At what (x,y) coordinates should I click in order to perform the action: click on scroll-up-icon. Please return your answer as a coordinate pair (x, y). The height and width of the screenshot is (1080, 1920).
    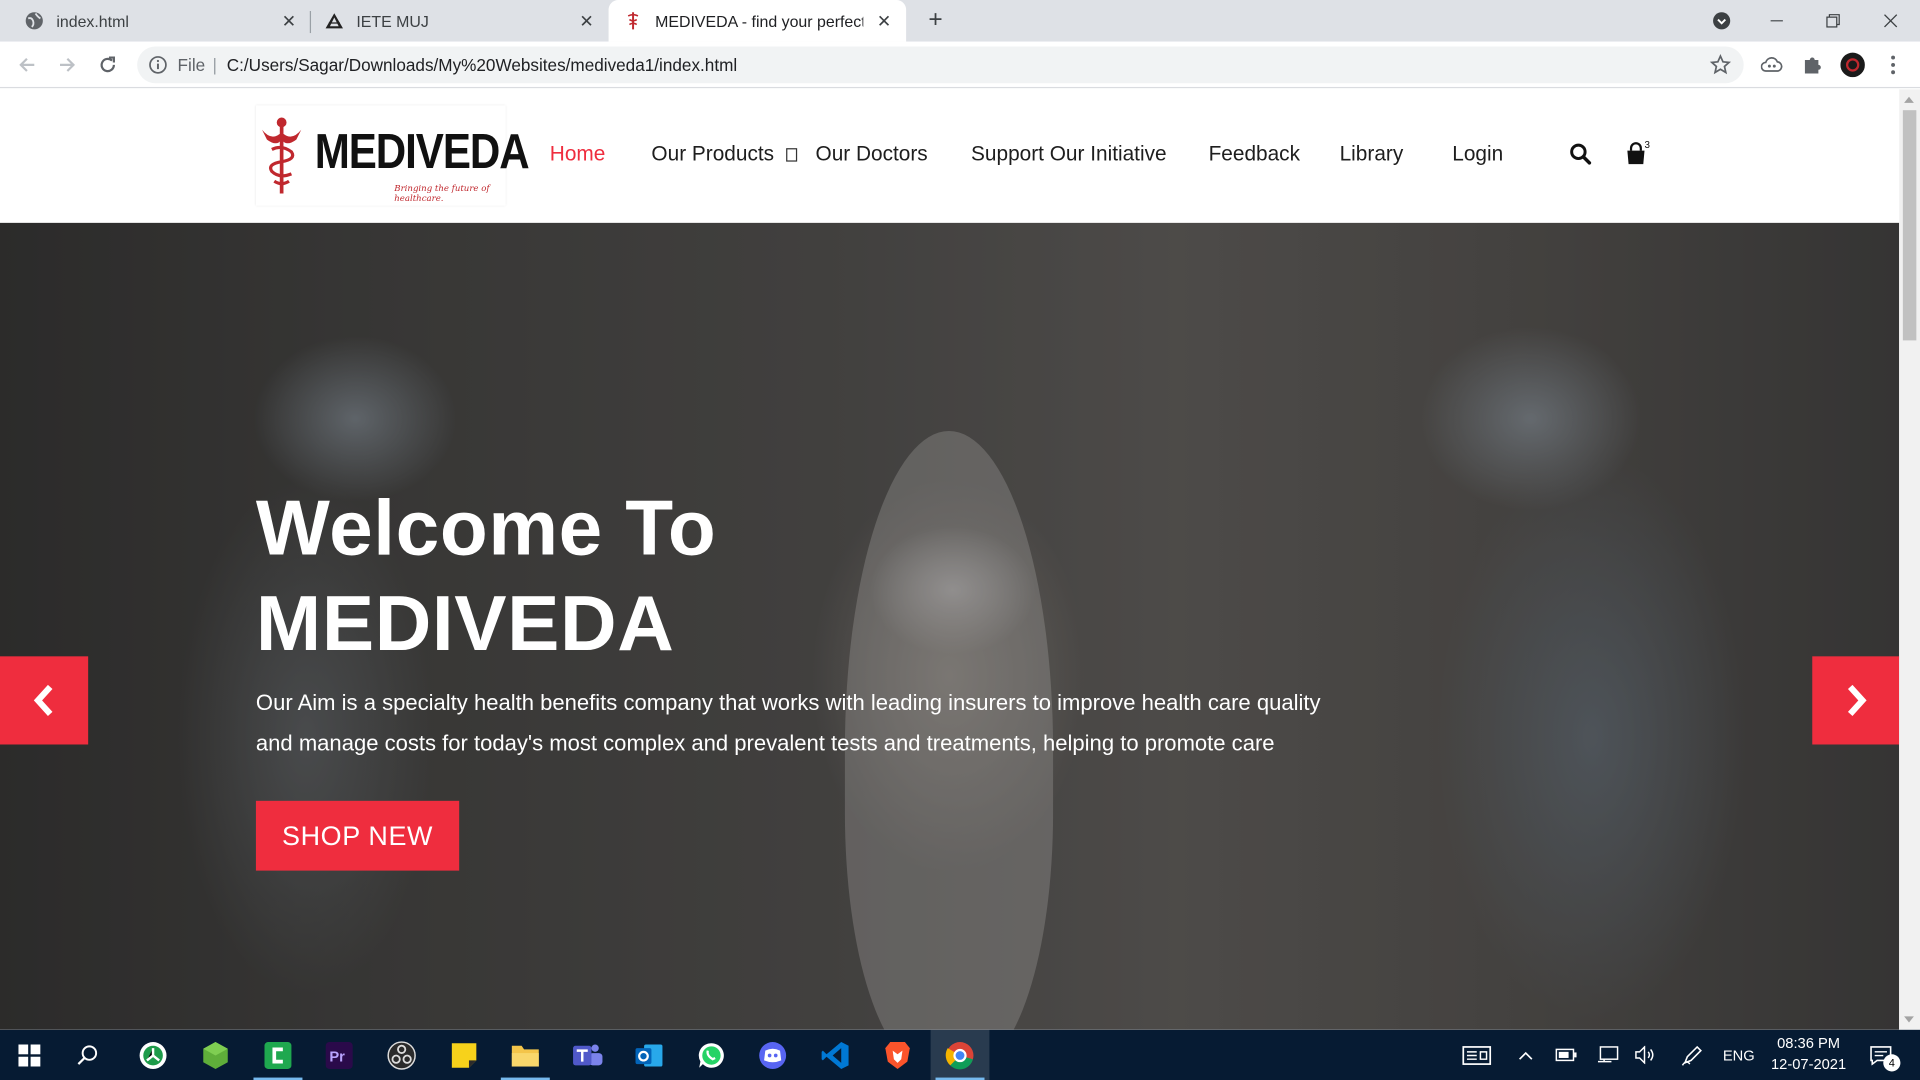
    Looking at the image, I should click on (1909, 99).